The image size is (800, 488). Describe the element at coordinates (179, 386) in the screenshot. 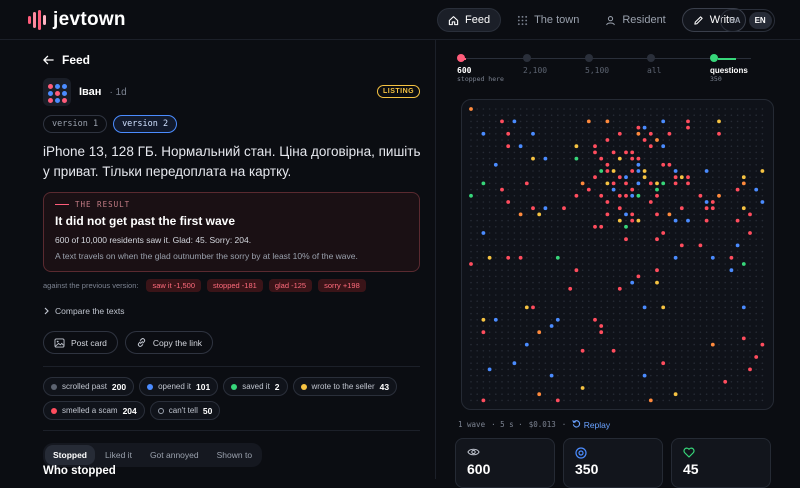

I see `reaction-chip: opened it 101` at that location.